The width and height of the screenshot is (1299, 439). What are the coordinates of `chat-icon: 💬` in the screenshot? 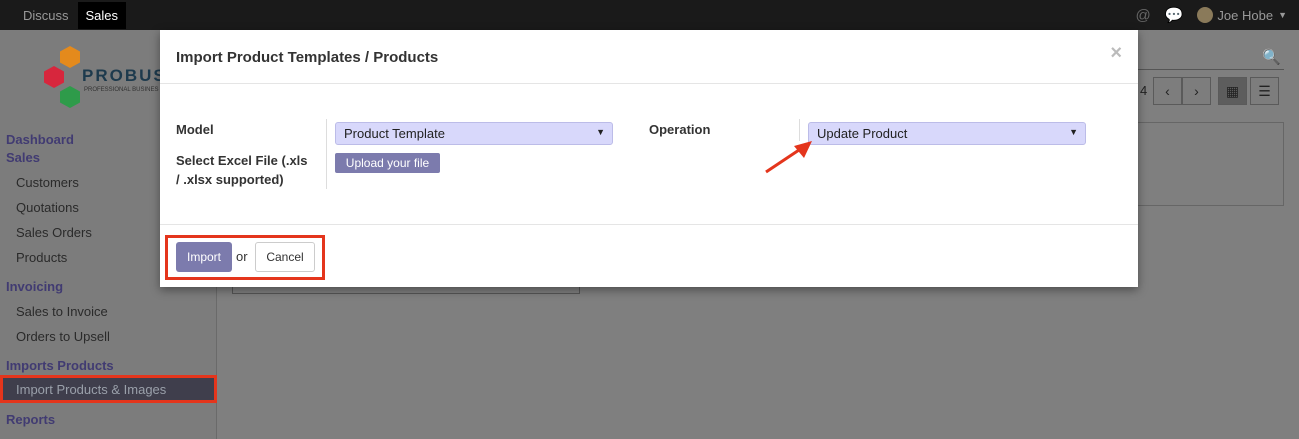 It's located at (1174, 15).